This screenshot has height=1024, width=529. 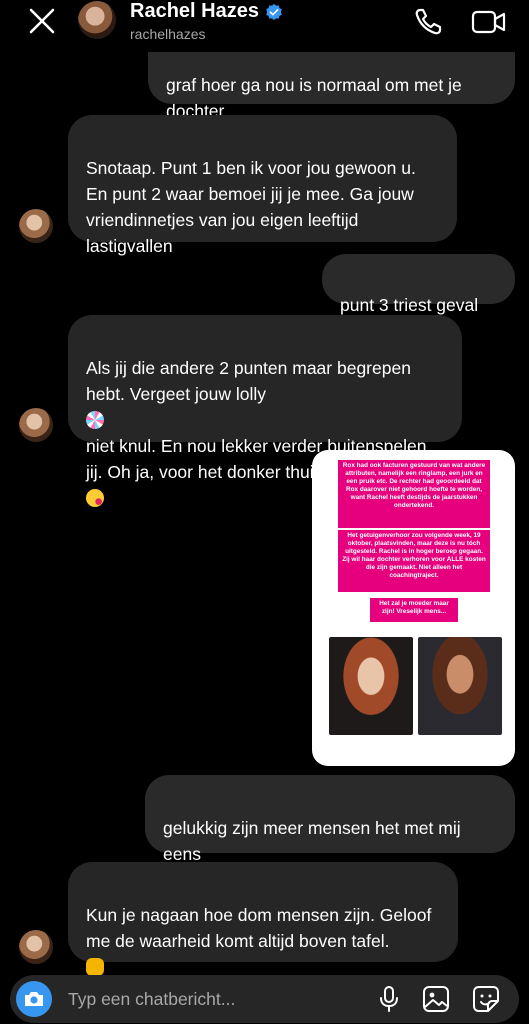 What do you see at coordinates (460, 686) in the screenshot?
I see `post-photo-right` at bounding box center [460, 686].